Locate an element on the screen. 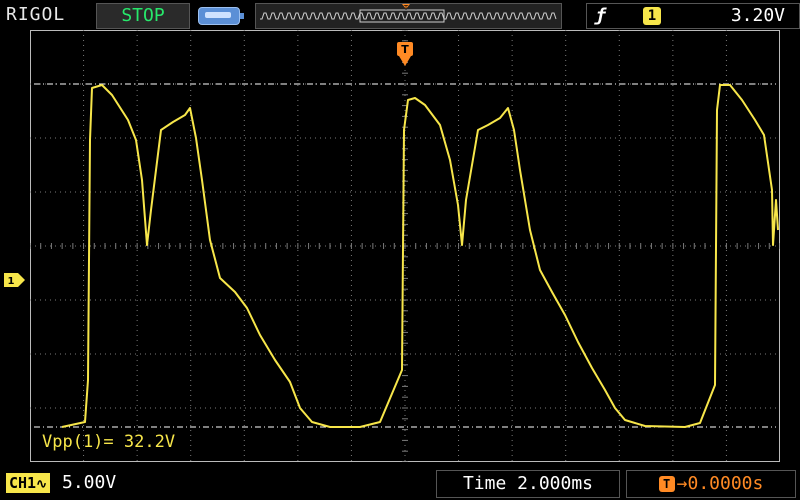  channel-1-offset-marker: 1 is located at coordinates (15, 280).